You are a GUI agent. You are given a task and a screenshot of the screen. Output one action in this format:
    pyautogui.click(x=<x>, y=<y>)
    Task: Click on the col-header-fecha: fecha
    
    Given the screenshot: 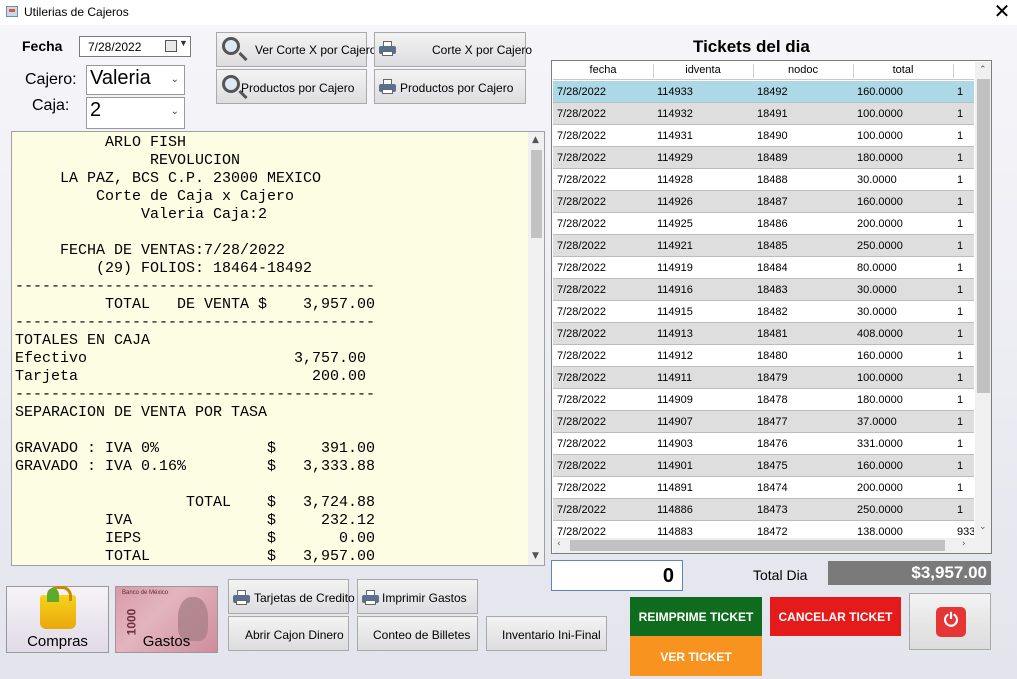 What is the action you would take?
    pyautogui.click(x=603, y=70)
    